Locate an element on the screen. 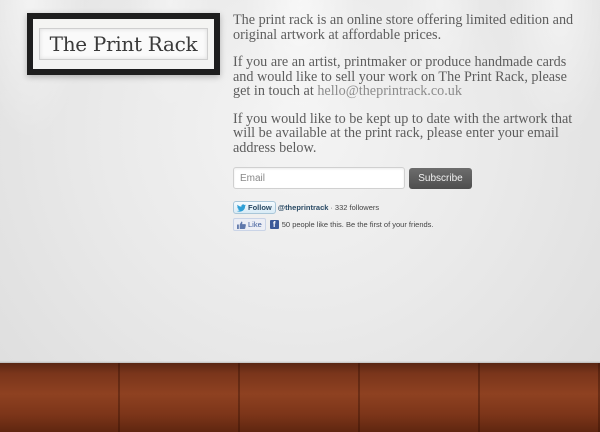  twitter-follow-widget: Follow @theprintrack · 332 followers is located at coordinates (306, 207).